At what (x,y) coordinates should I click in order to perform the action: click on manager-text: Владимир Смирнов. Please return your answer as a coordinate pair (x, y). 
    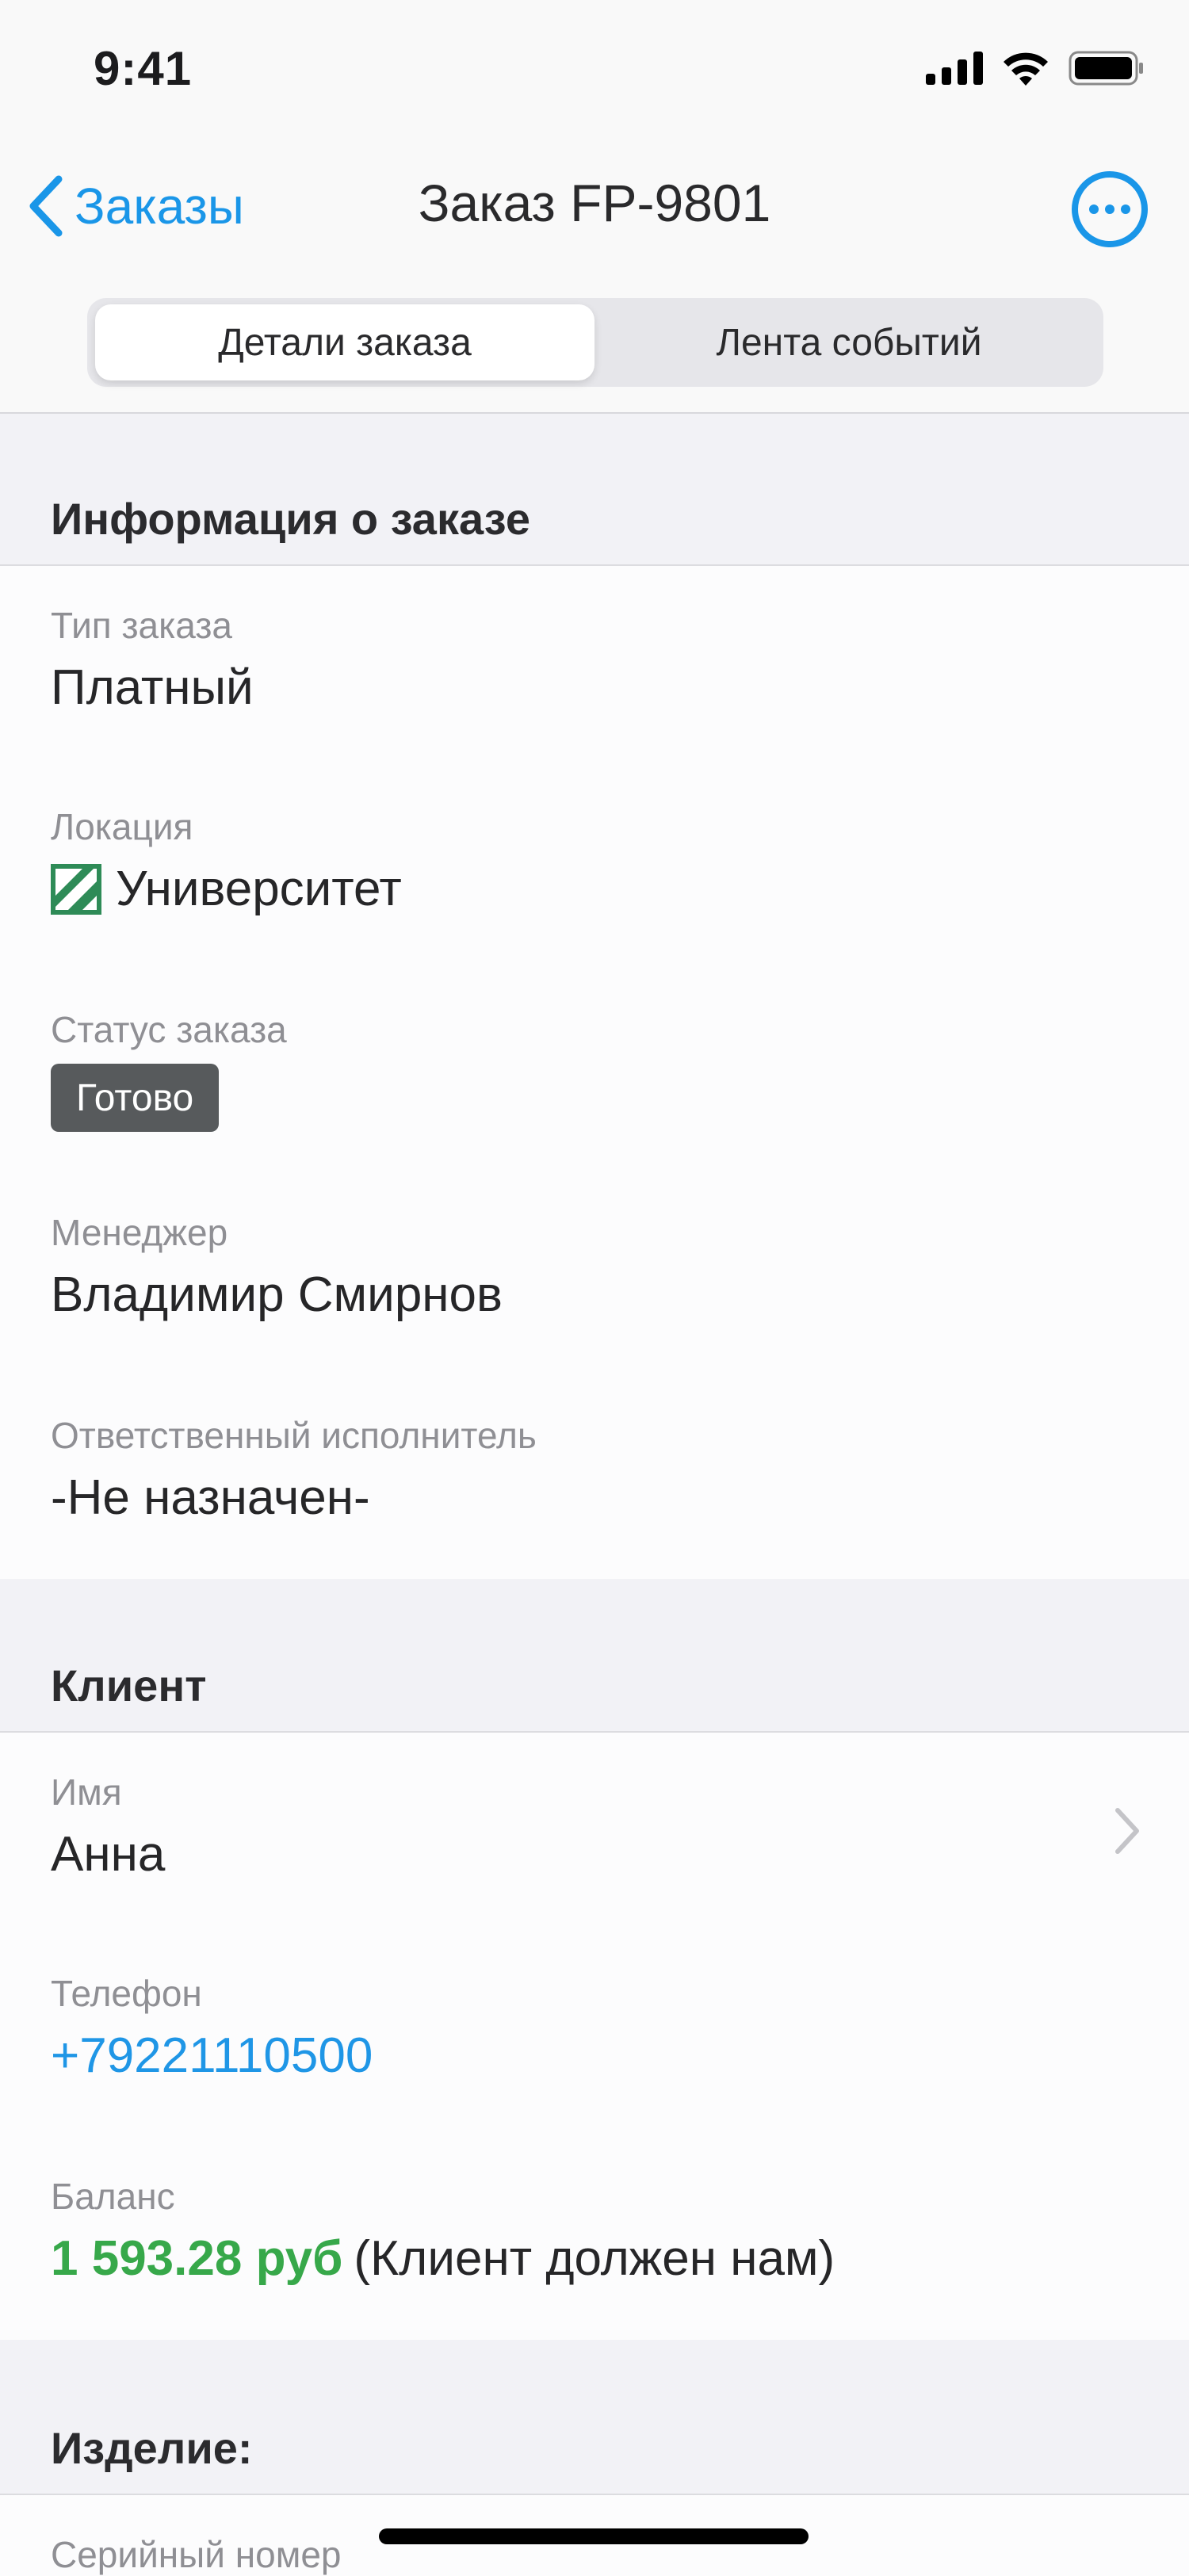
    Looking at the image, I should click on (277, 1294).